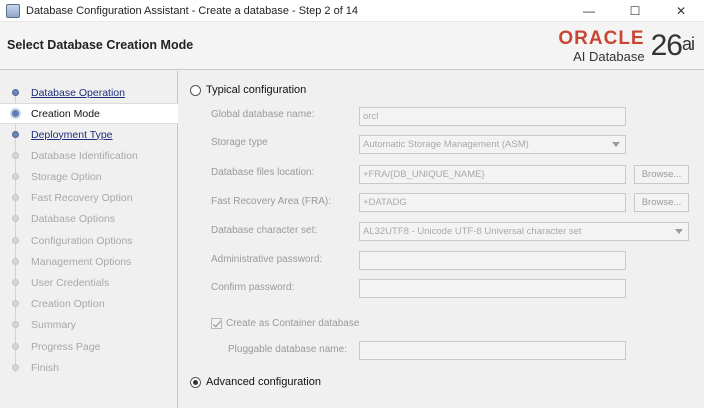 The height and width of the screenshot is (408, 704). What do you see at coordinates (70, 282) in the screenshot?
I see `step-label: User Credentials` at bounding box center [70, 282].